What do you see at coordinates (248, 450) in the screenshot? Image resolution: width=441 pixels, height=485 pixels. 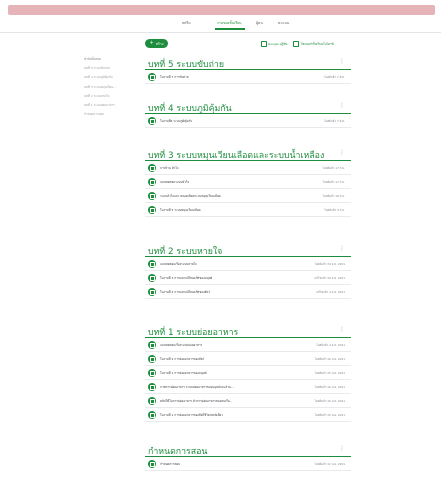 I see `topic-header: กำหนดการสอน ⋮` at bounding box center [248, 450].